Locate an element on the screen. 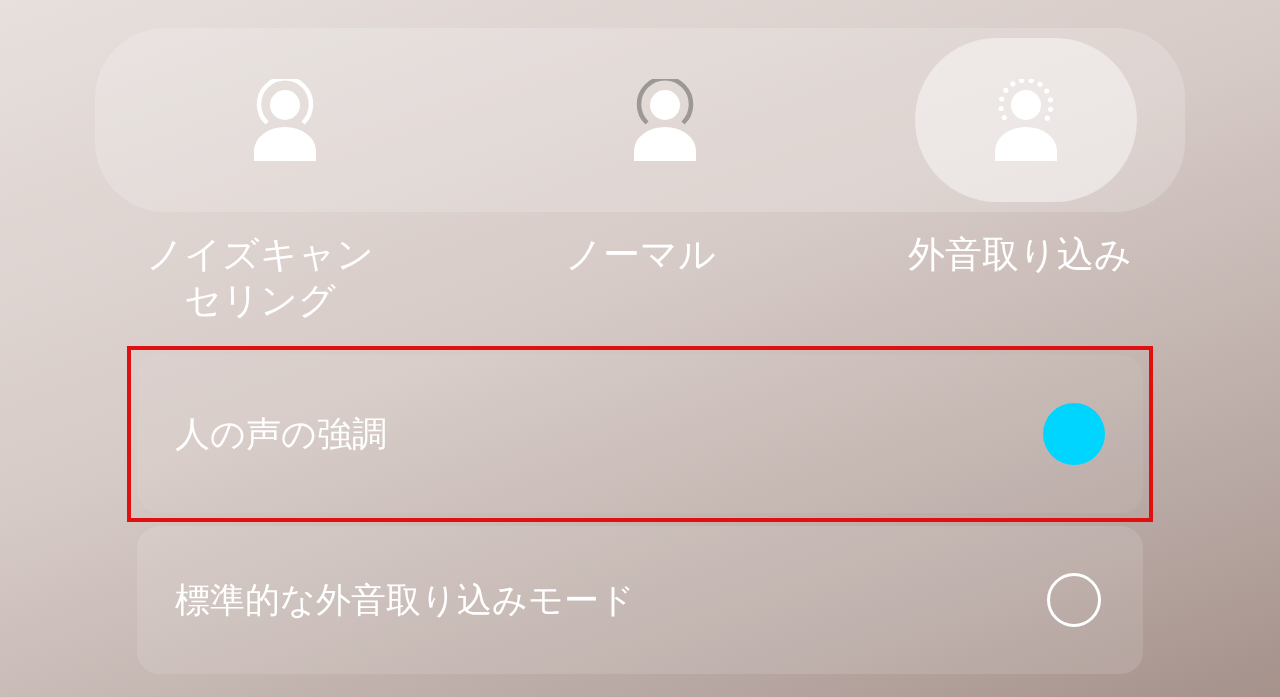 The width and height of the screenshot is (1280, 697). option-label: 標準的な外音取り込みモード is located at coordinates (405, 600).